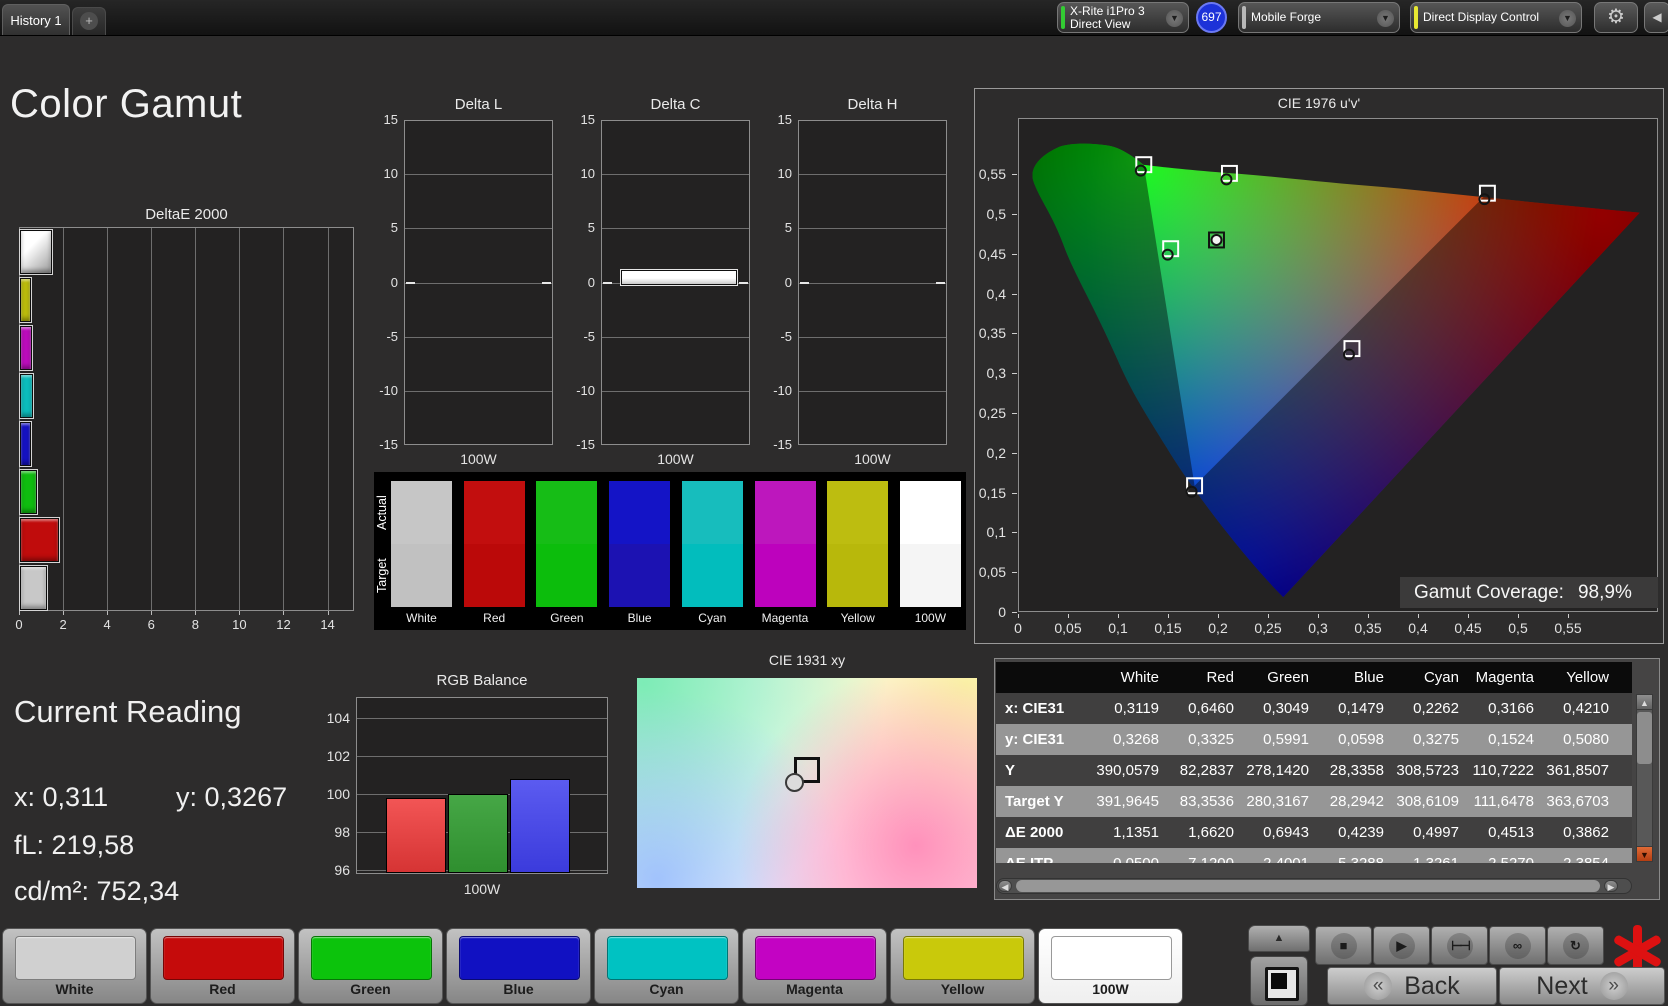 The width and height of the screenshot is (1668, 1006). I want to click on pattern-button-yellow: Yellow, so click(962, 966).